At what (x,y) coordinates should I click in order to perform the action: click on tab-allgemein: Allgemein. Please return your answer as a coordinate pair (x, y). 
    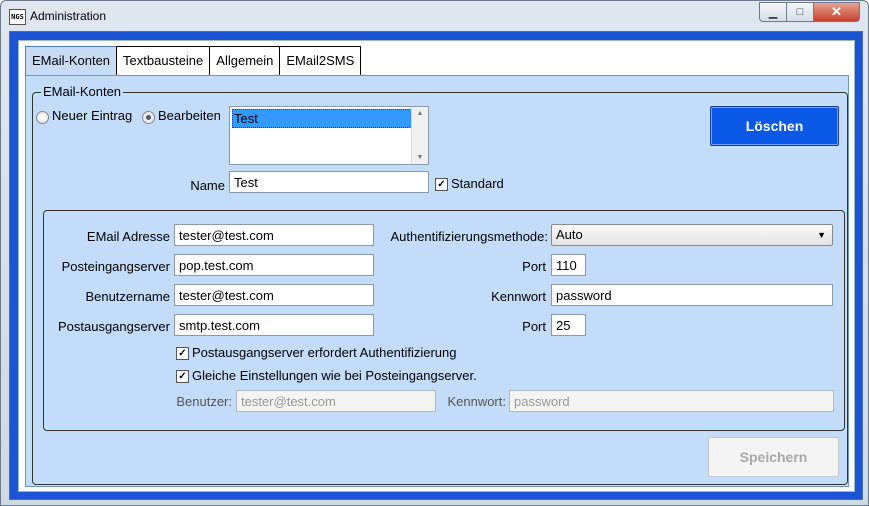
    Looking at the image, I should click on (245, 61).